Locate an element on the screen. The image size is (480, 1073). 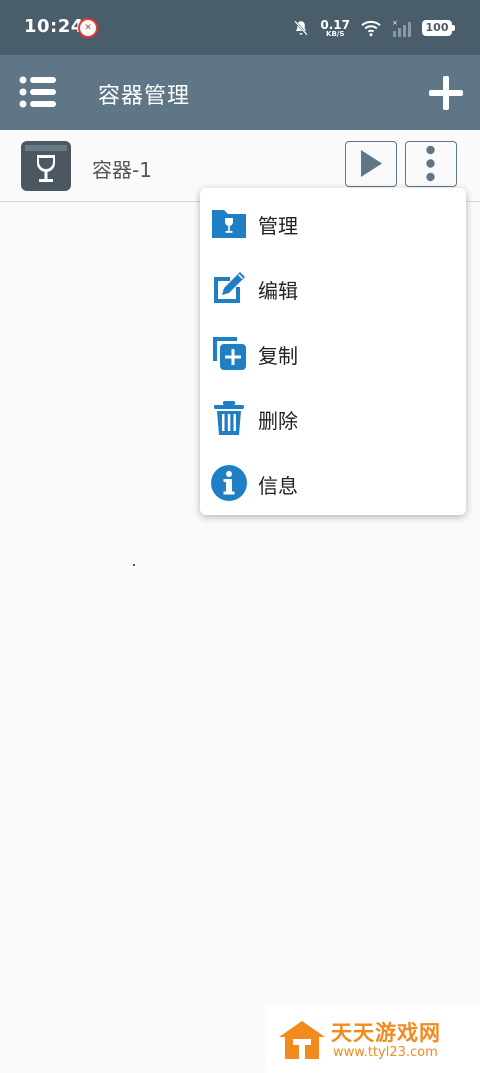
container-name: 容器-1 is located at coordinates (122, 170).